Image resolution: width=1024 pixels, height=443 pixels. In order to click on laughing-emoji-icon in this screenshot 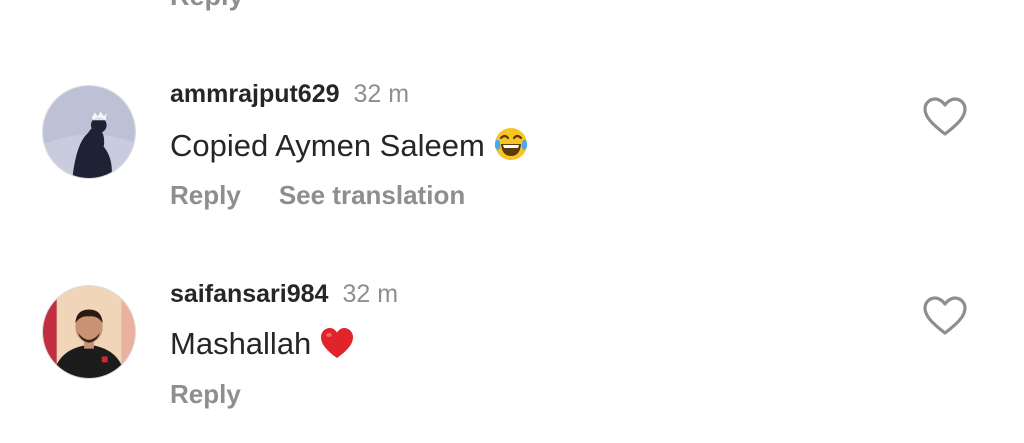, I will do `click(511, 148)`.